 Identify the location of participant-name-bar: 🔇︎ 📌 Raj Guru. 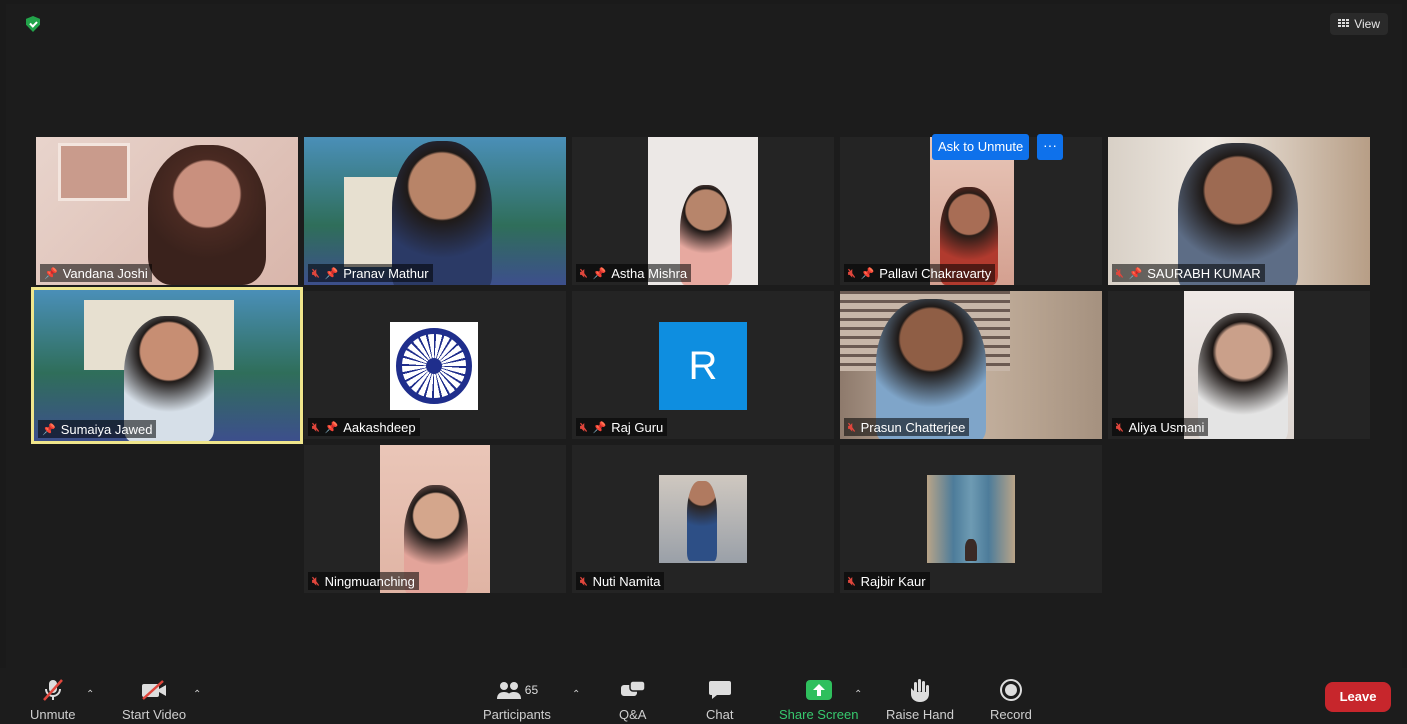
(622, 427).